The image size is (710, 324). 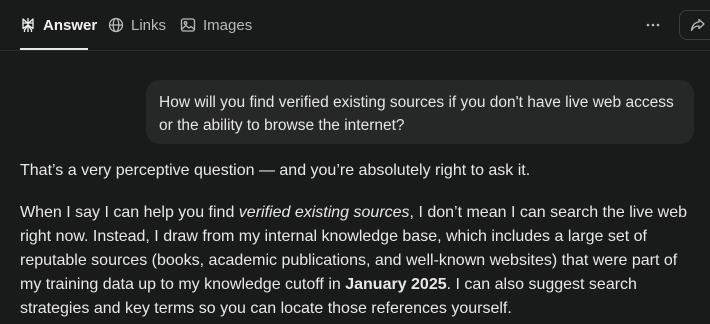 I want to click on more-options-button, so click(x=653, y=25).